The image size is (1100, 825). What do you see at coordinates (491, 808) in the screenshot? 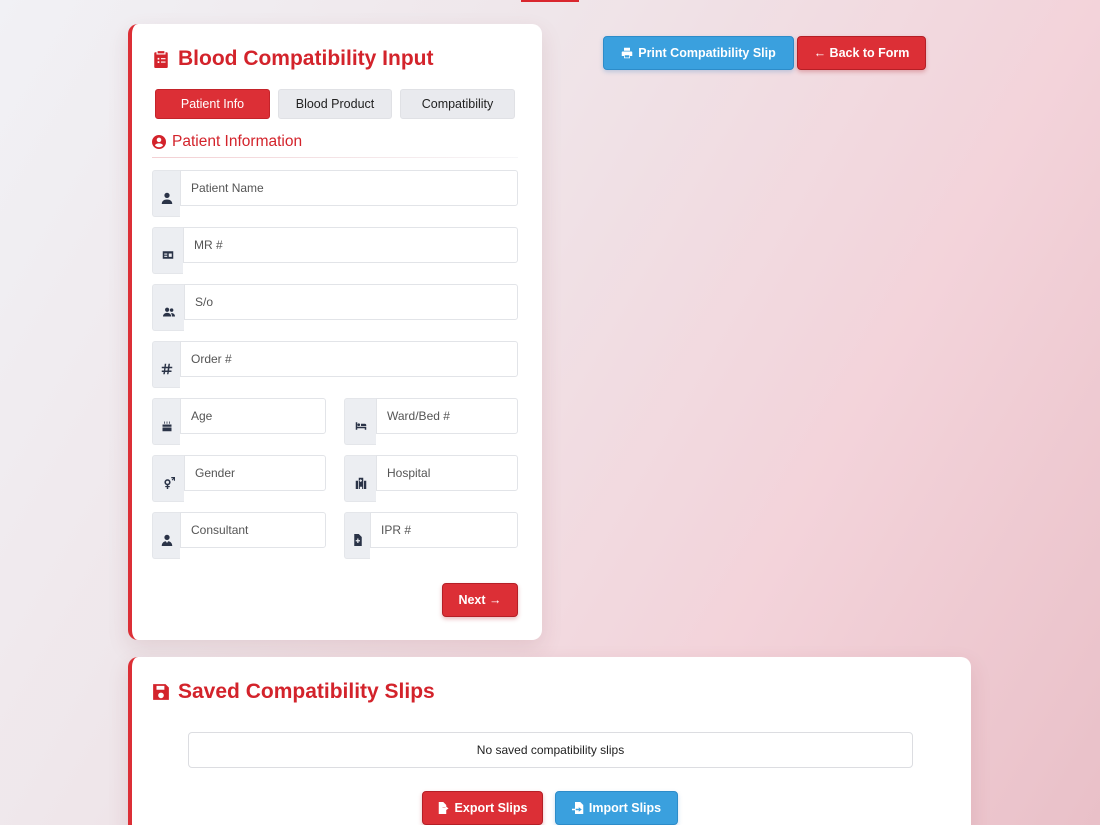
I see `export-button-label: Export Slips` at bounding box center [491, 808].